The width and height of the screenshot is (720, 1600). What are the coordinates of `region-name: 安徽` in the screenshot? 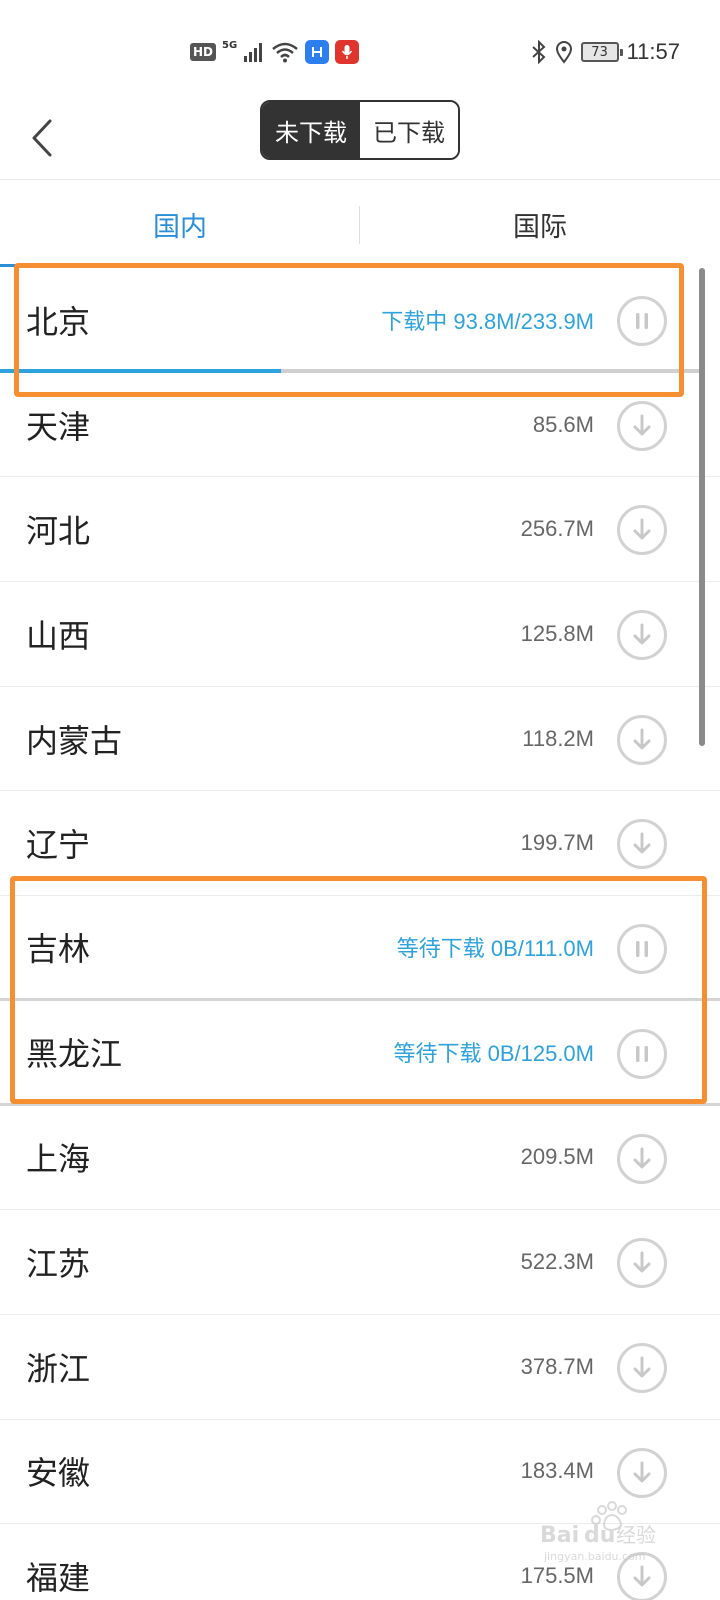 It's located at (58, 1473).